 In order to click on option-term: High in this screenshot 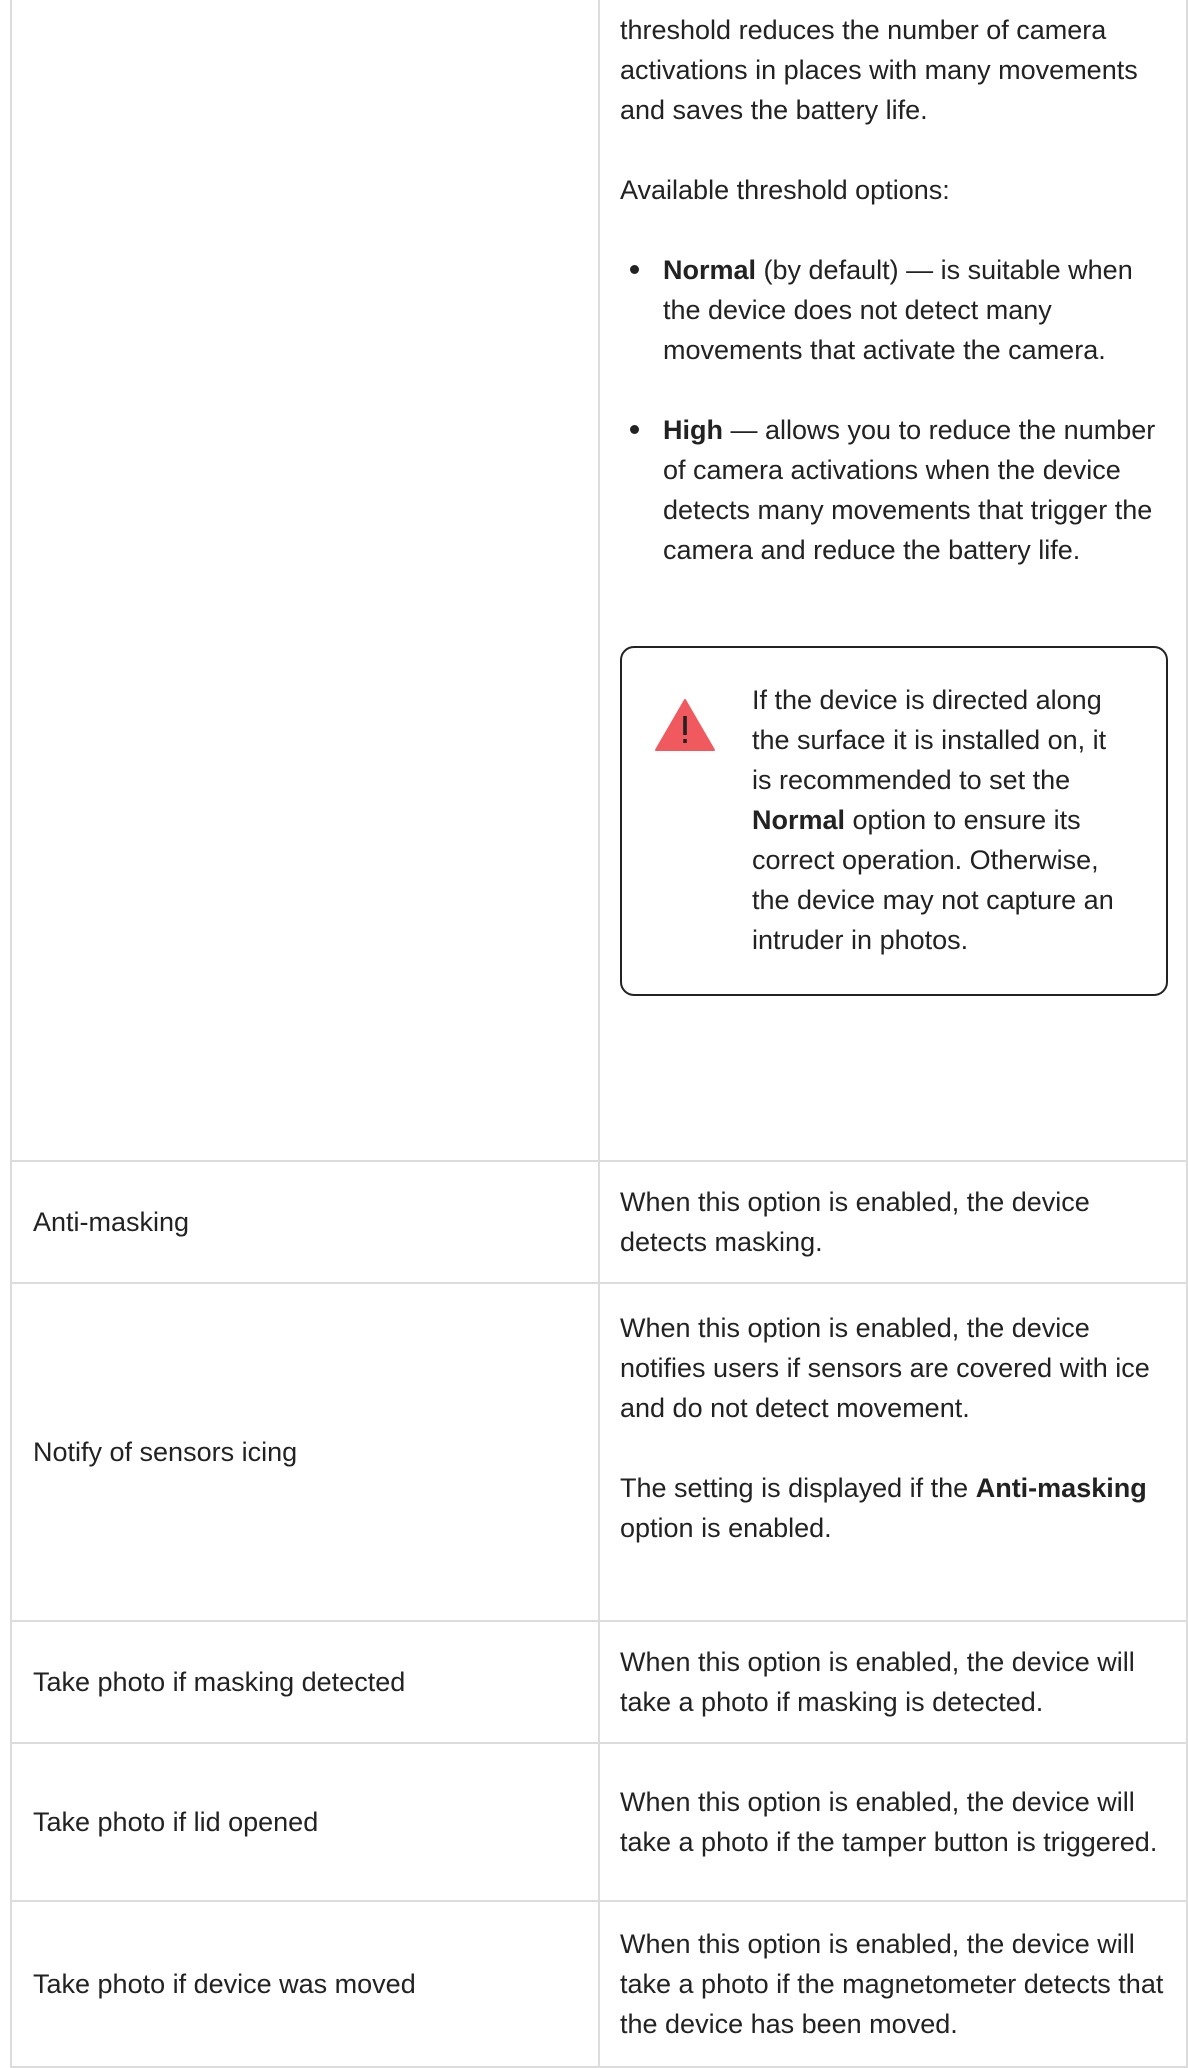, I will do `click(693, 430)`.